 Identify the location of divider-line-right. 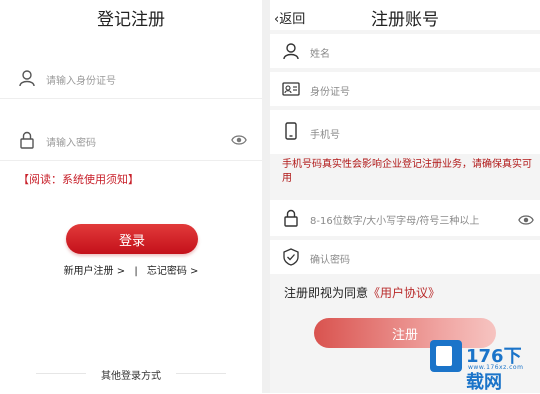
(201, 373).